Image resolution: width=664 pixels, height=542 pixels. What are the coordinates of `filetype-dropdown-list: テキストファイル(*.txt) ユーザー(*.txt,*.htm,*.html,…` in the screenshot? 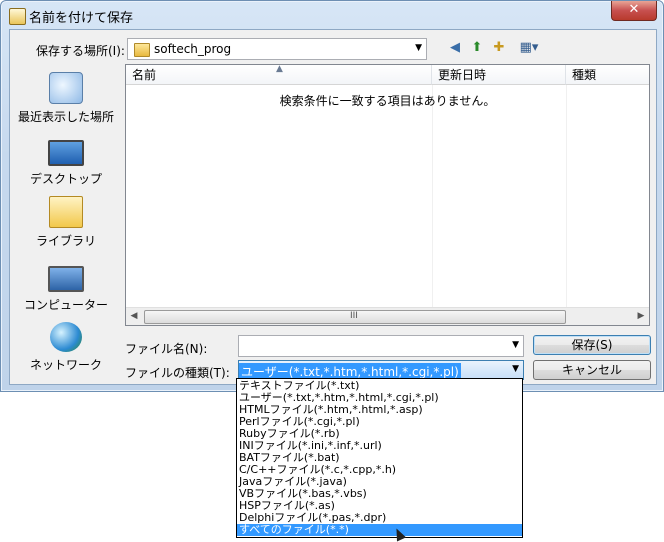 It's located at (379, 458).